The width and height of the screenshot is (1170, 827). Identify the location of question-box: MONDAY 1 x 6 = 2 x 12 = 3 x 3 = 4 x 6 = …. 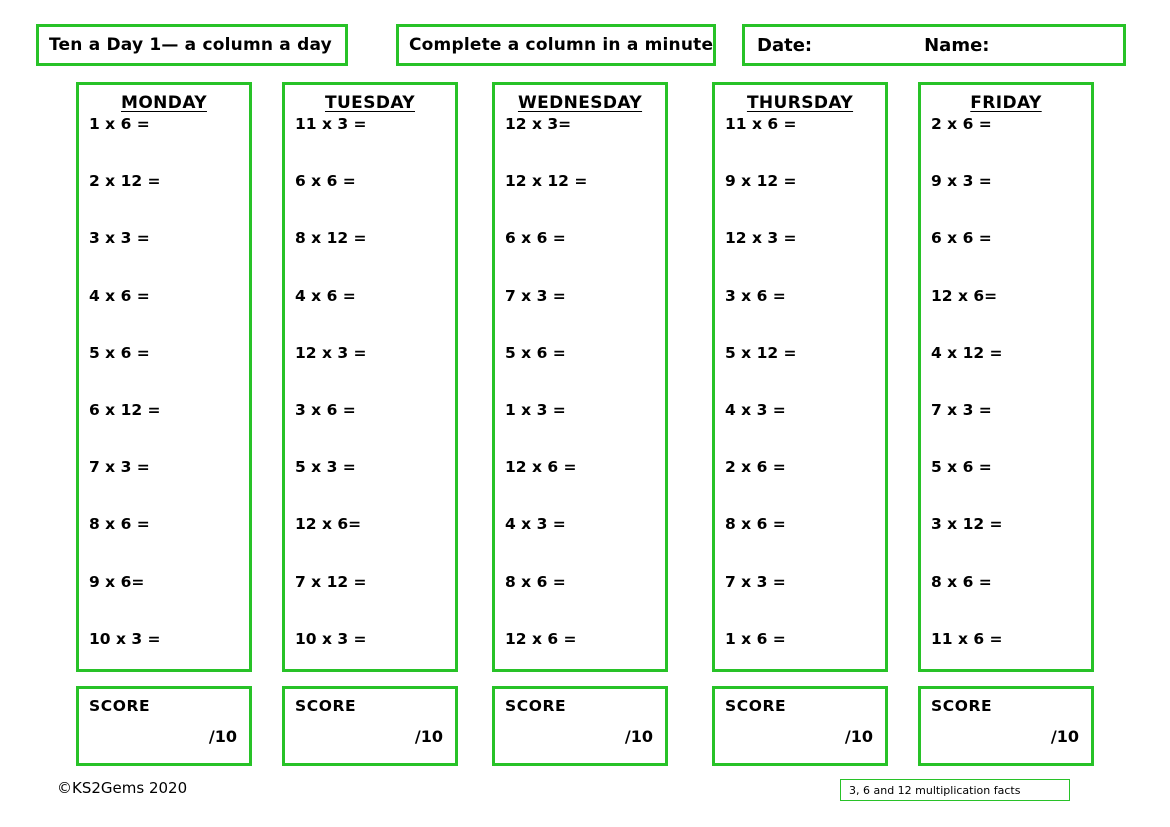
(164, 377).